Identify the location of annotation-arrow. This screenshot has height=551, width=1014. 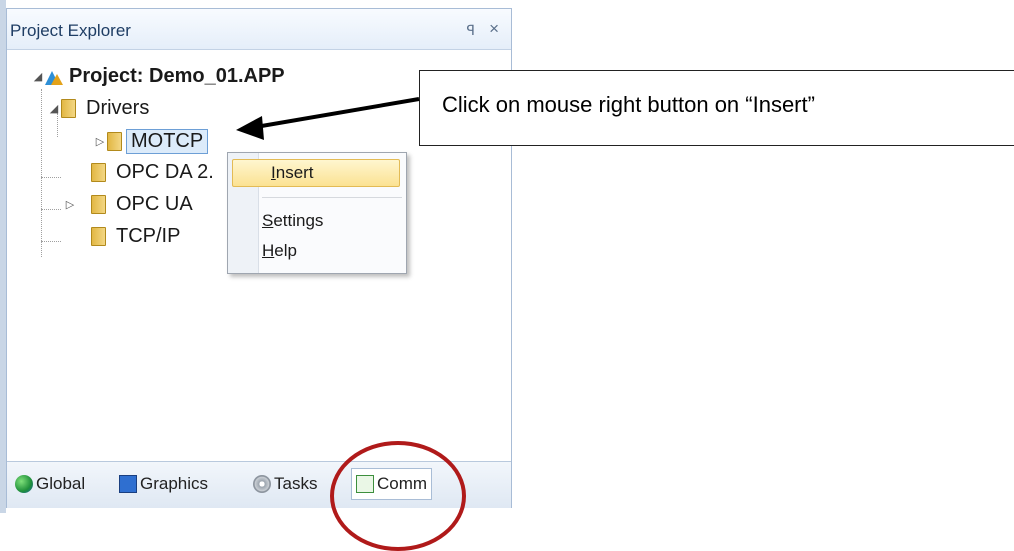
(328, 118).